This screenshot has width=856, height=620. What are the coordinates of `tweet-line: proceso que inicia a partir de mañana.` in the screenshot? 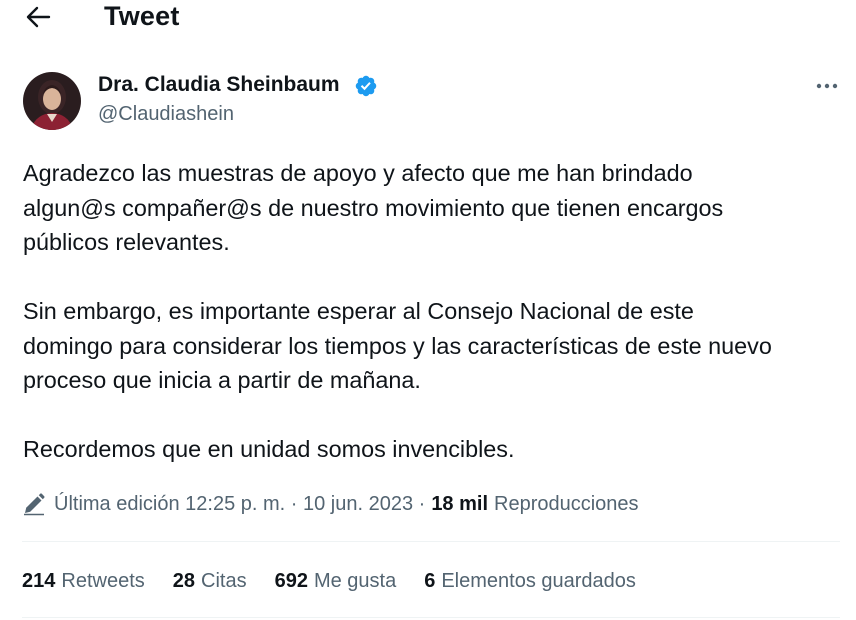 It's located at (222, 380).